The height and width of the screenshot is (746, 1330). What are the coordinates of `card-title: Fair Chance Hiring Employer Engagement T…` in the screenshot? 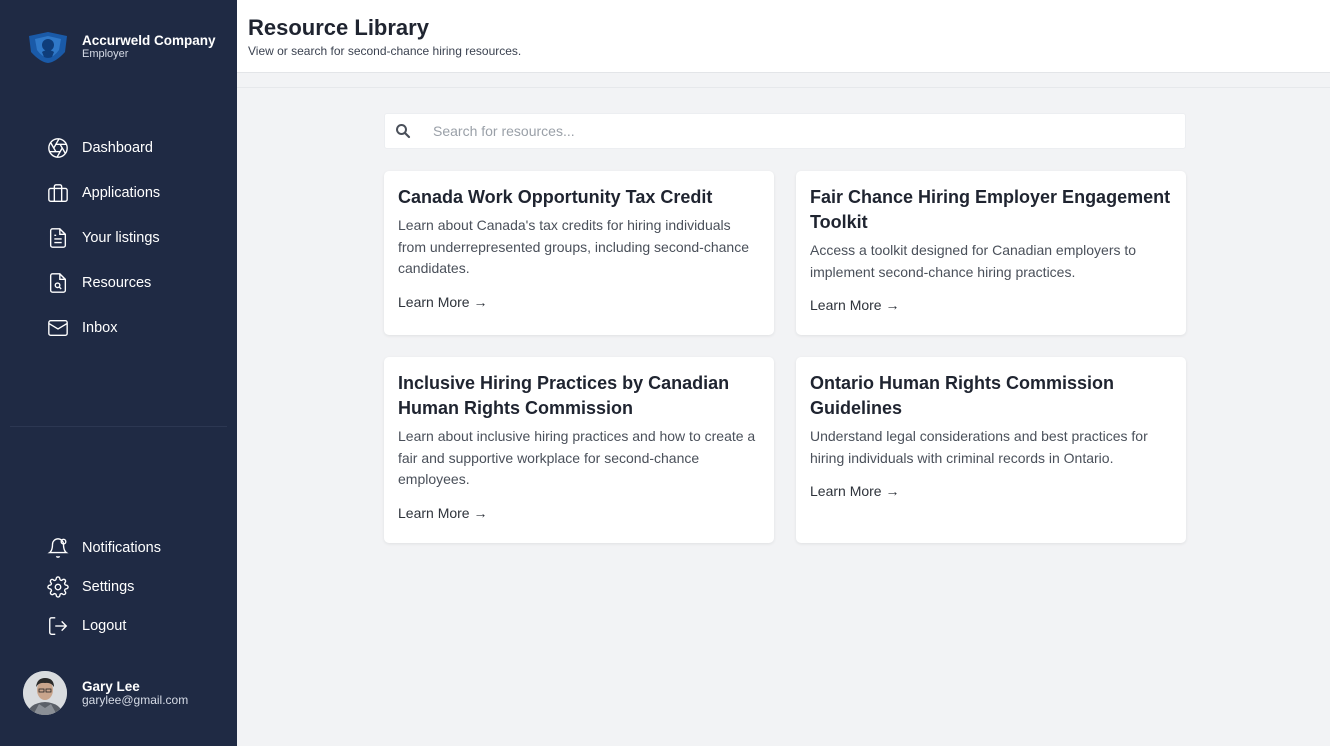 It's located at (990, 209).